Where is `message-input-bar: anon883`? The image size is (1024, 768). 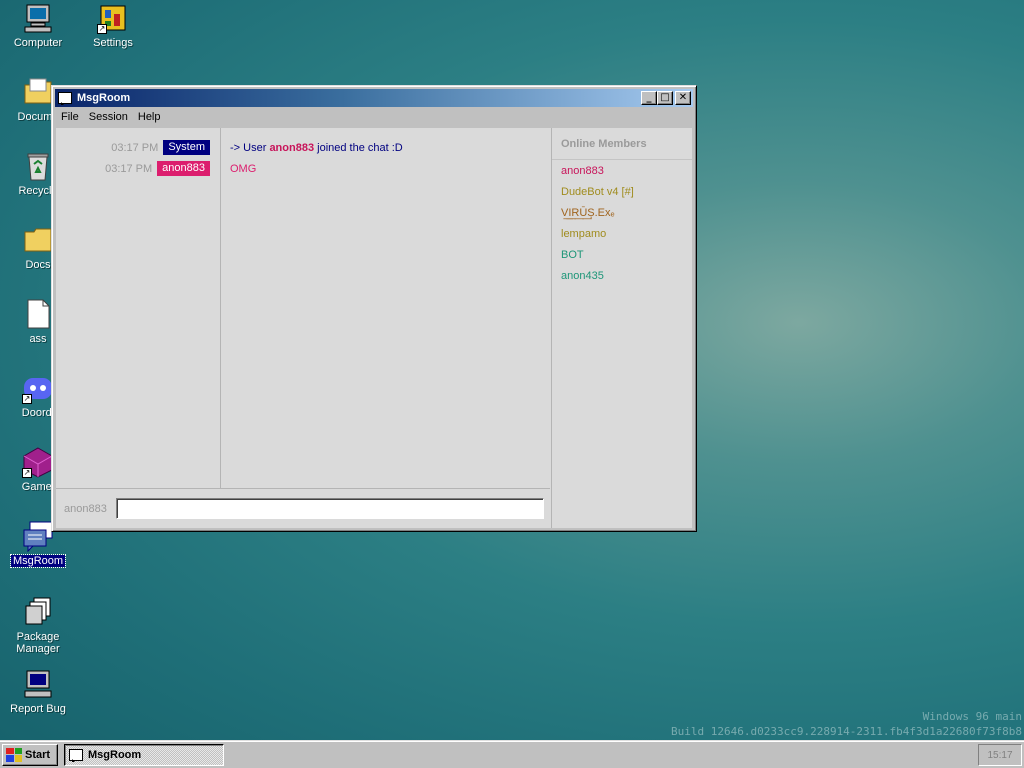 message-input-bar: anon883 is located at coordinates (303, 508).